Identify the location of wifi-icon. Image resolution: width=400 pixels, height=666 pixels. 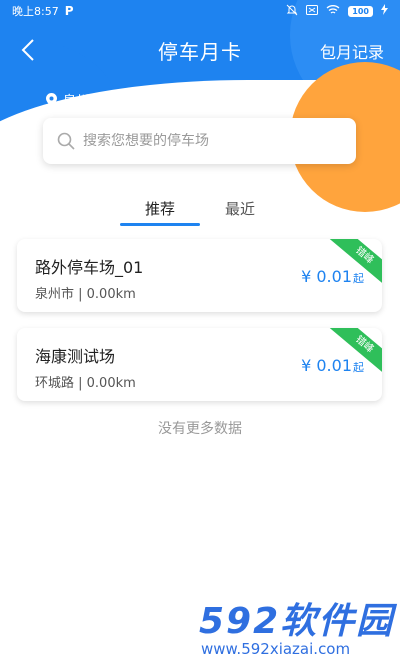
(333, 11).